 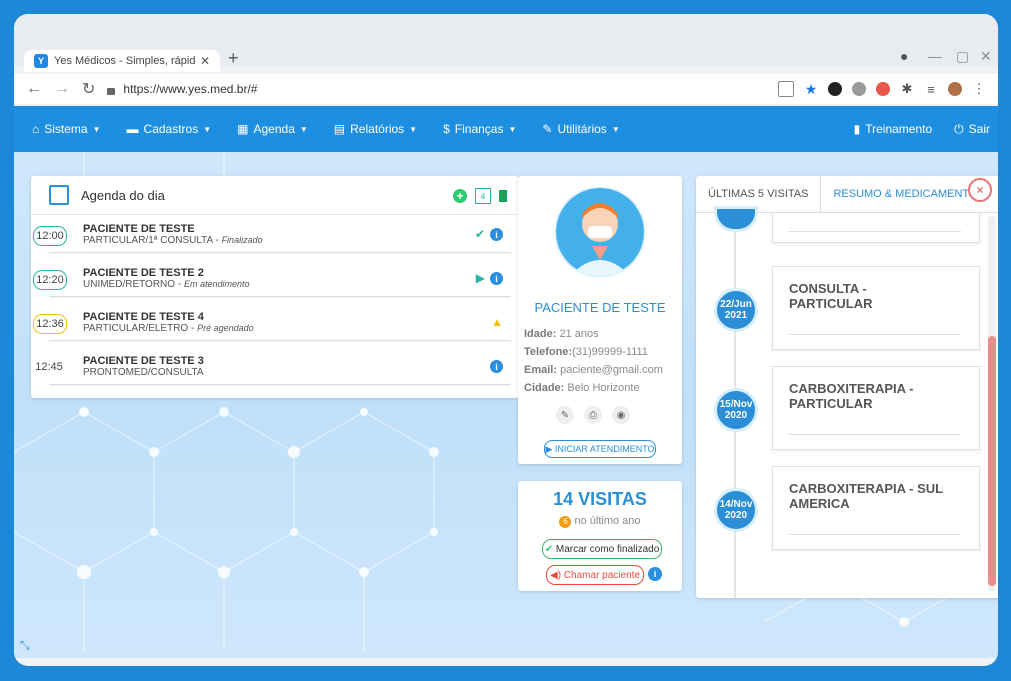 I want to click on patient-avatar, so click(x=600, y=232).